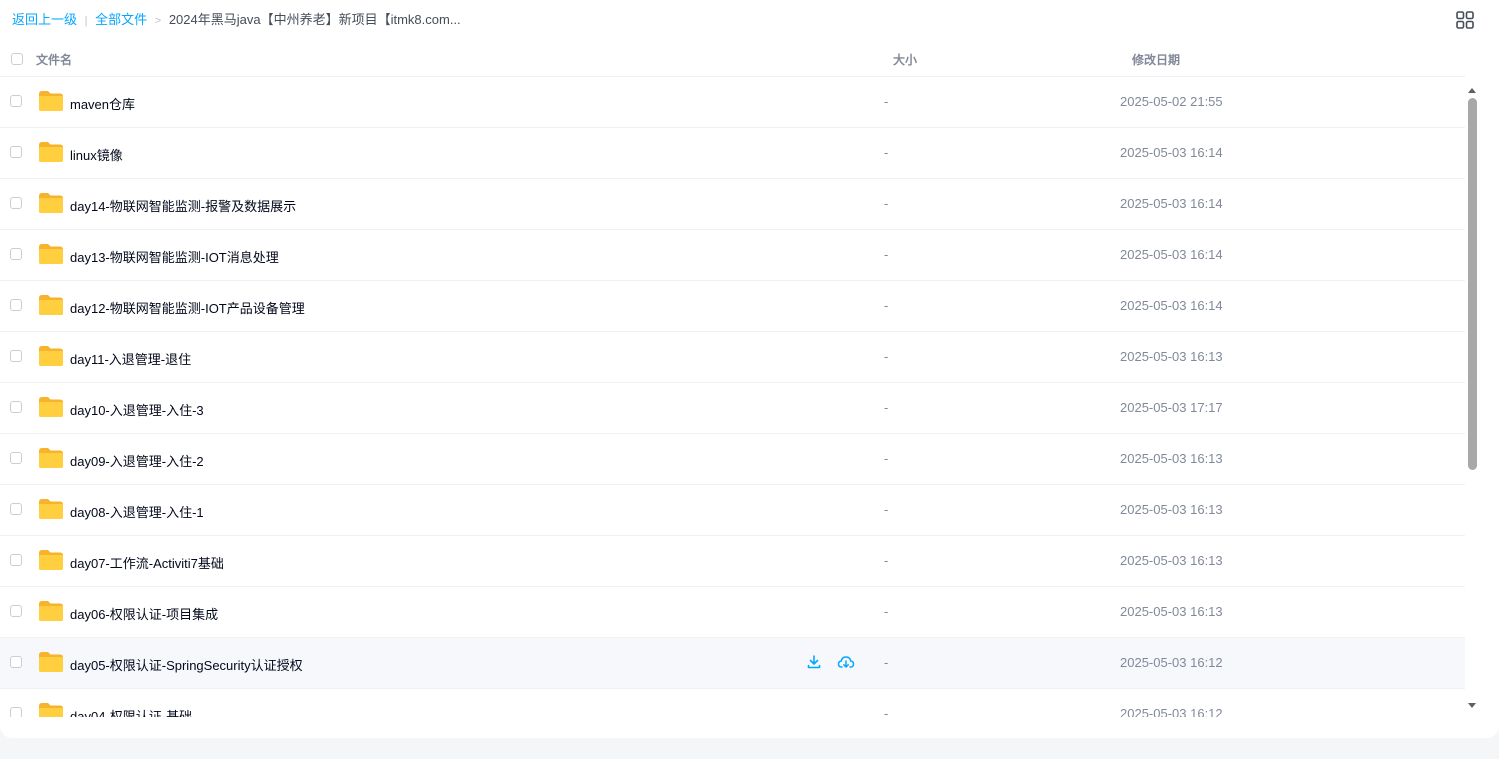  Describe the element at coordinates (1472, 284) in the screenshot. I see `scrollbar-thumb` at that location.